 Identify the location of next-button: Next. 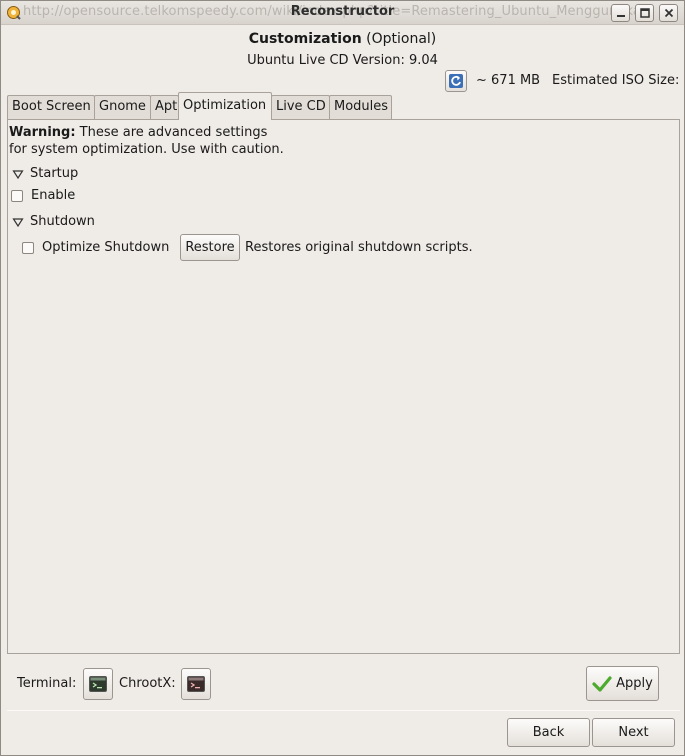
(633, 732).